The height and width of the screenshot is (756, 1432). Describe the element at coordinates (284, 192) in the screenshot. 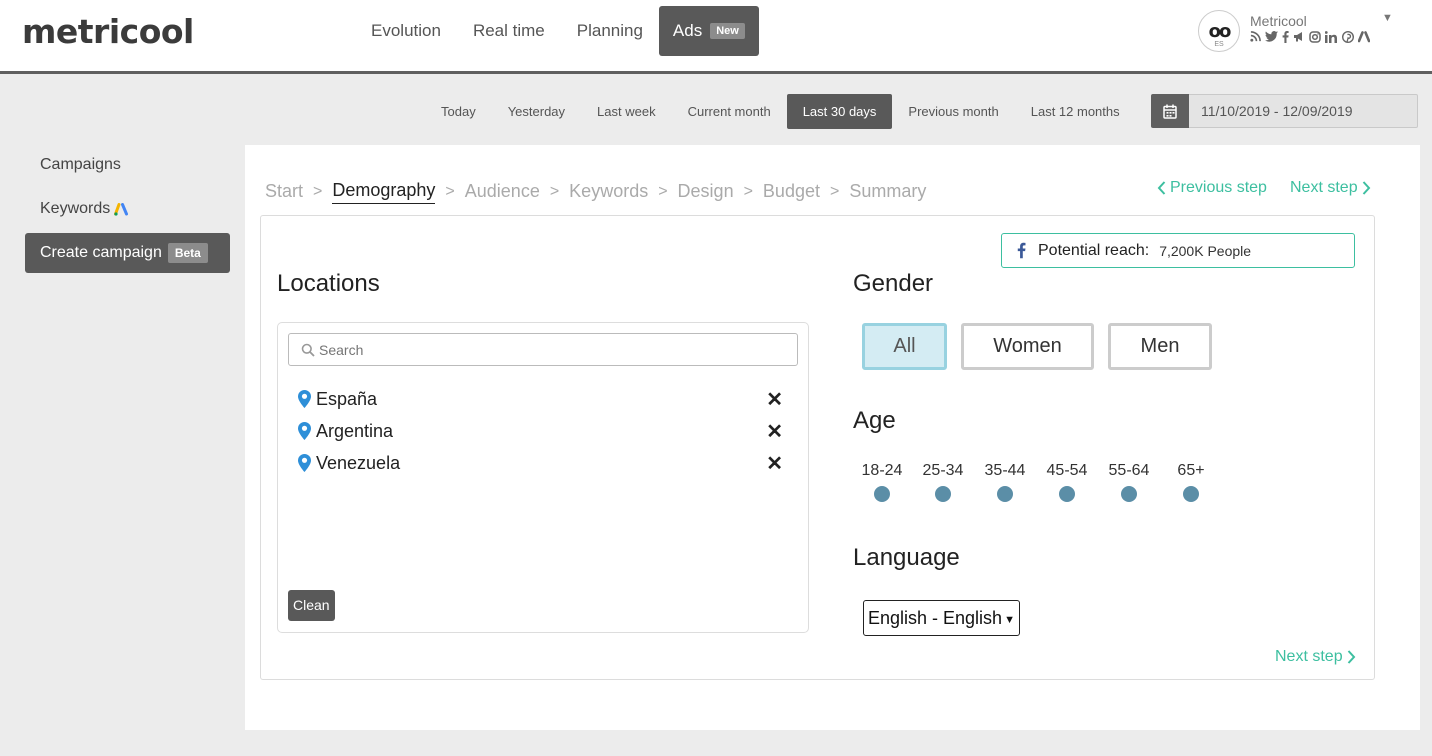

I see `step-start: Start` at that location.